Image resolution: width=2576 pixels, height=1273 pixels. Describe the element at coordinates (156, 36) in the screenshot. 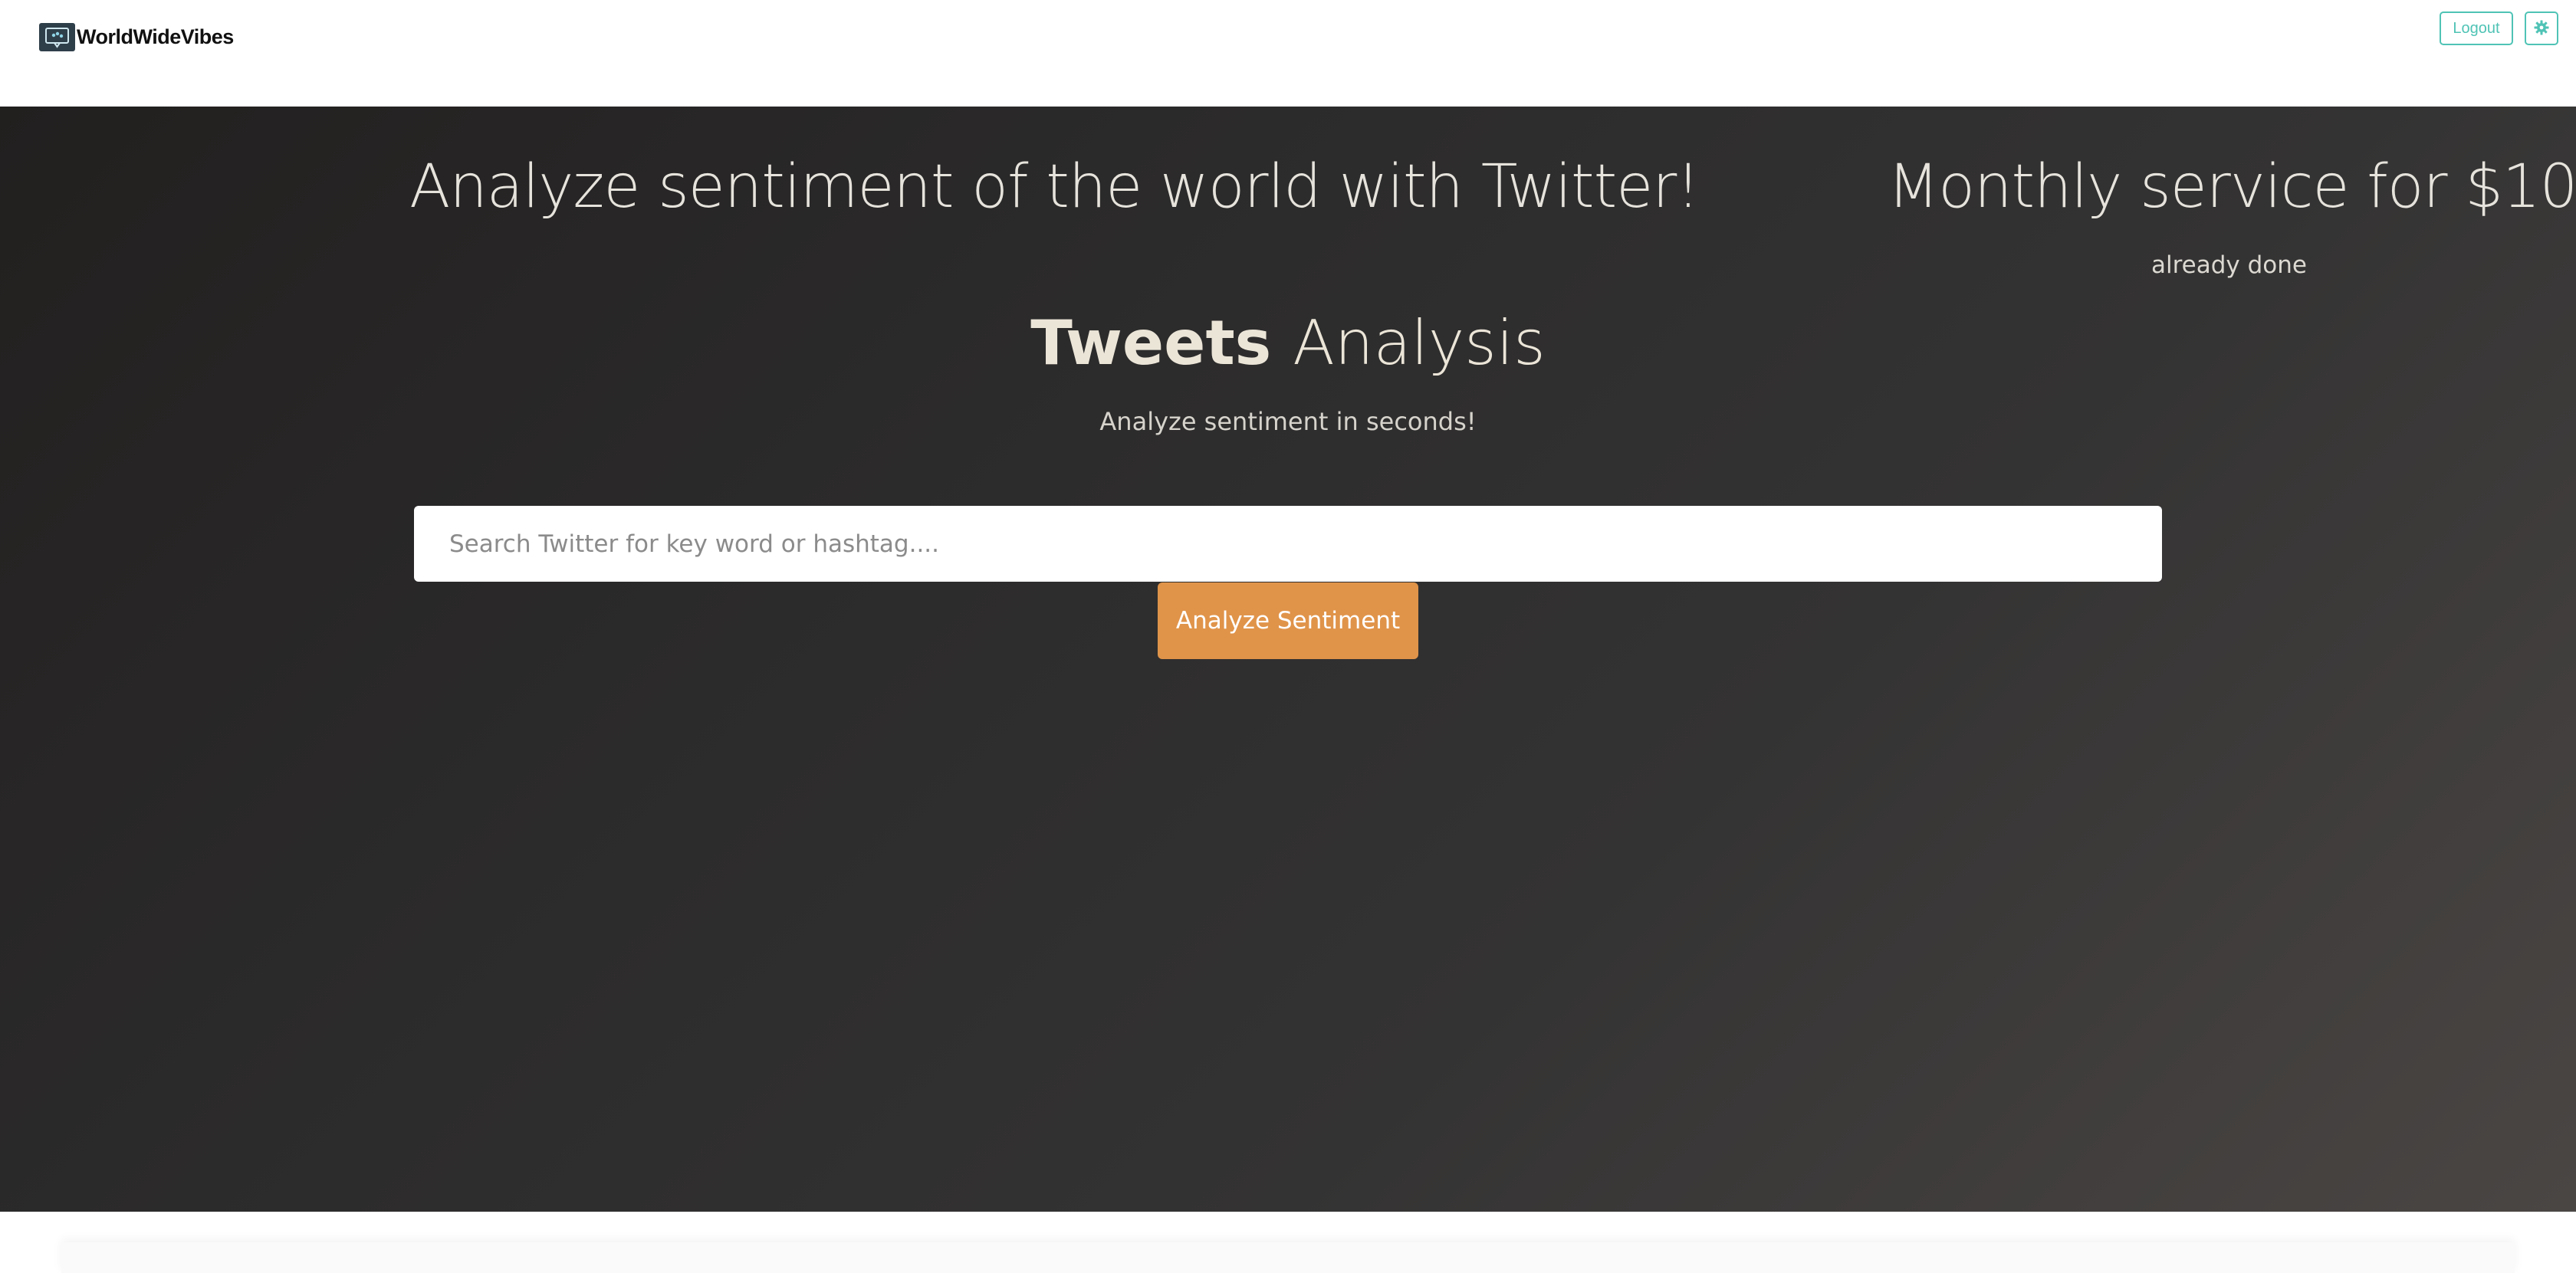

I see `brand-name: WorldWideVibes` at that location.